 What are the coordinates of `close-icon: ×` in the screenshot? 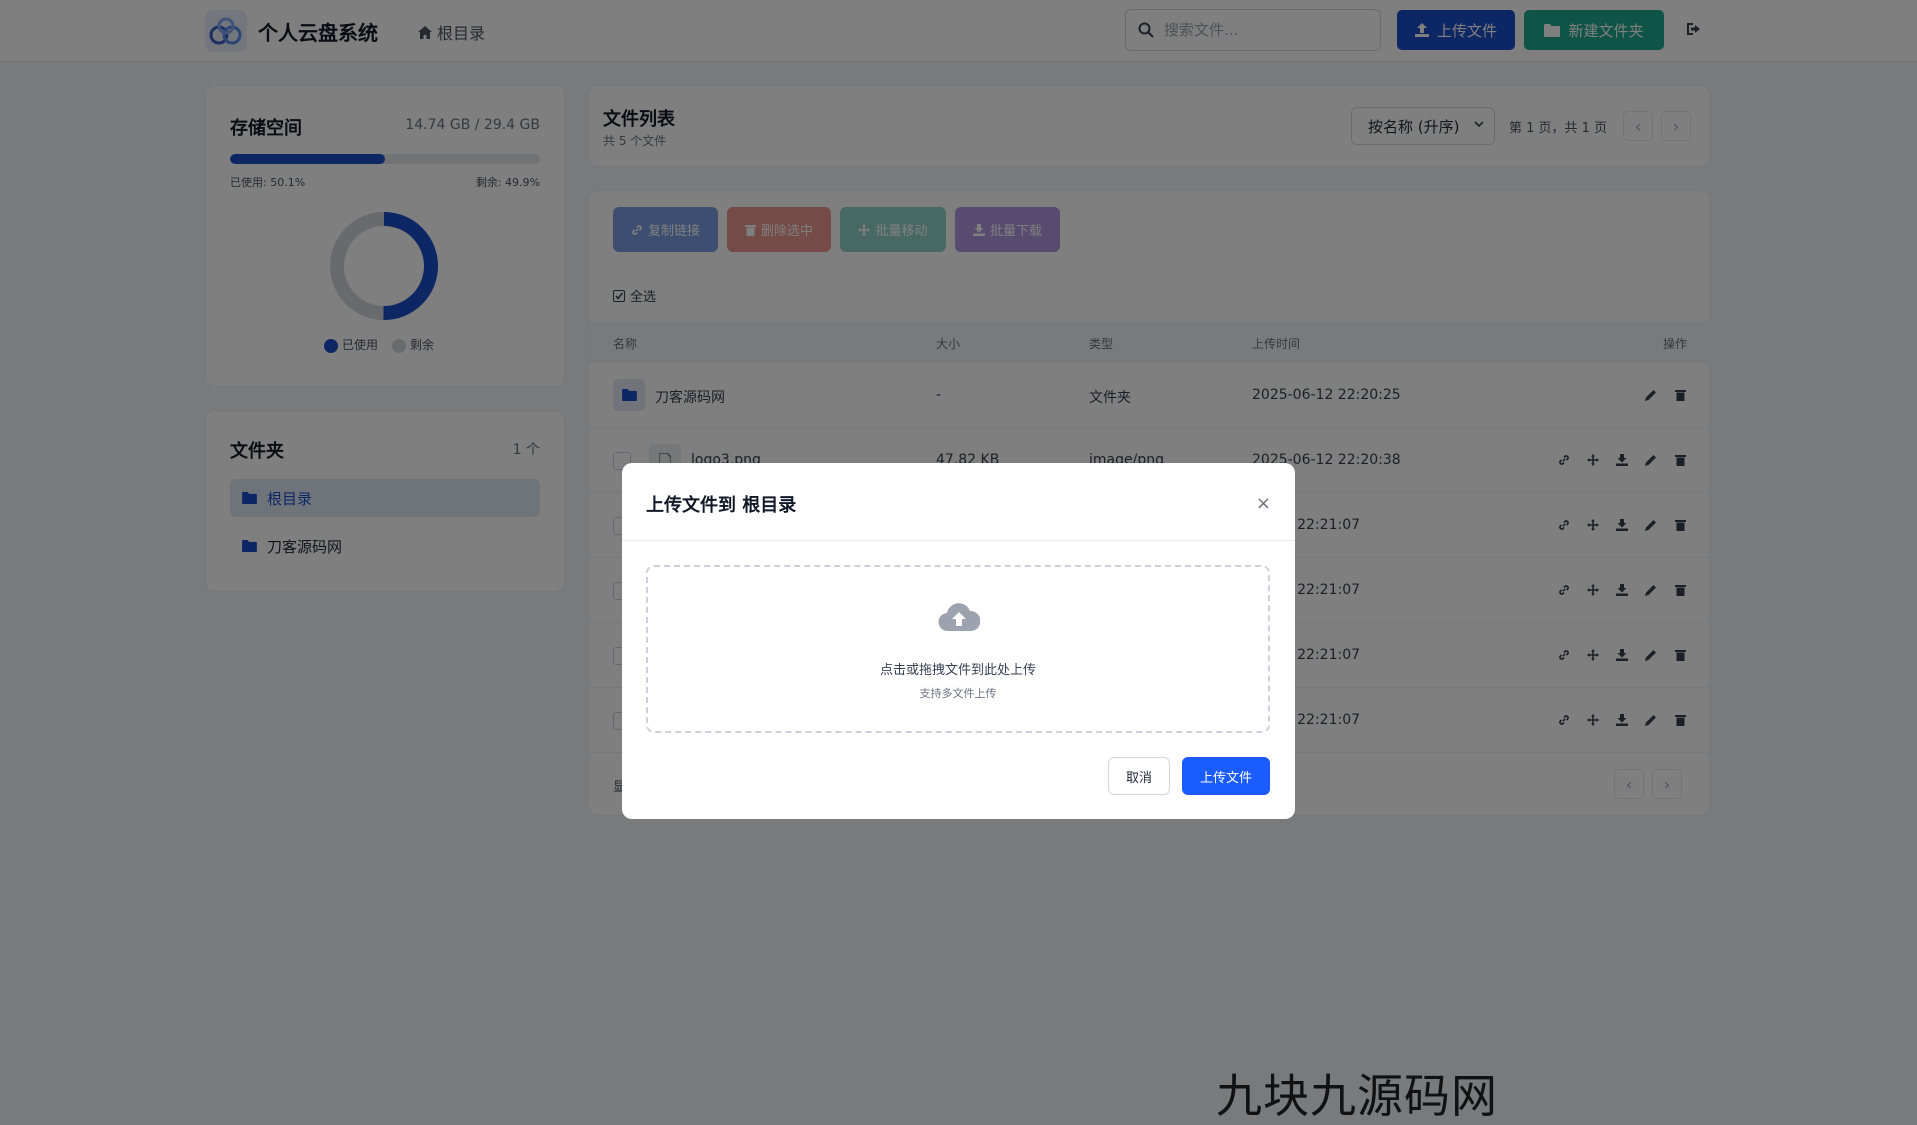 It's located at (1263, 503).